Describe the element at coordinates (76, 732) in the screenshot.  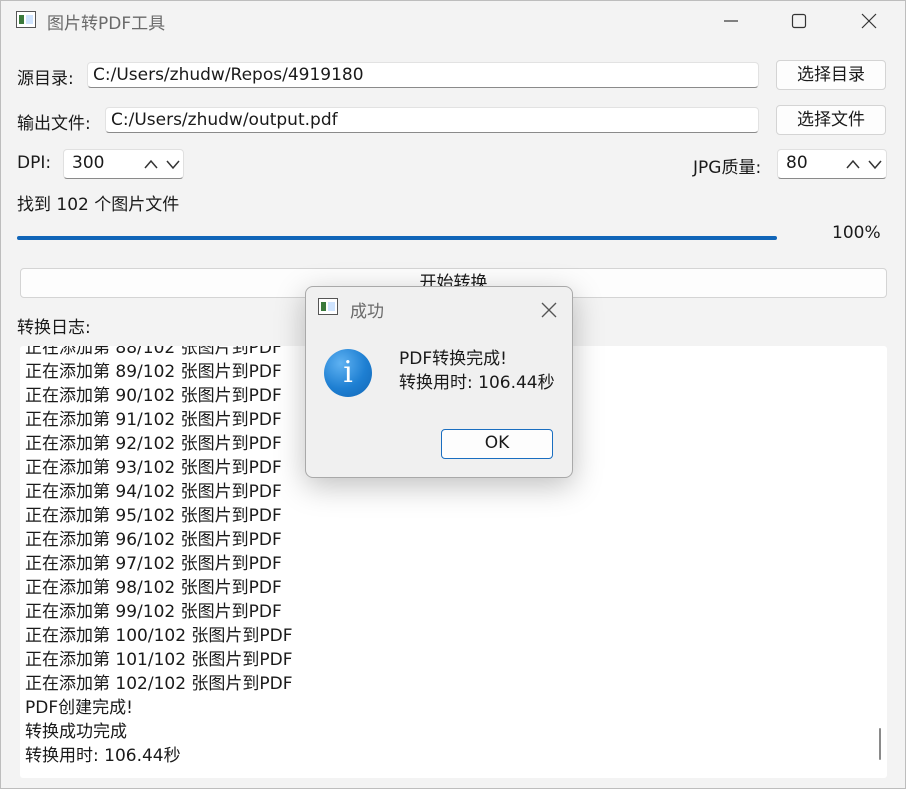
I see `log-line: 转换成功完成` at that location.